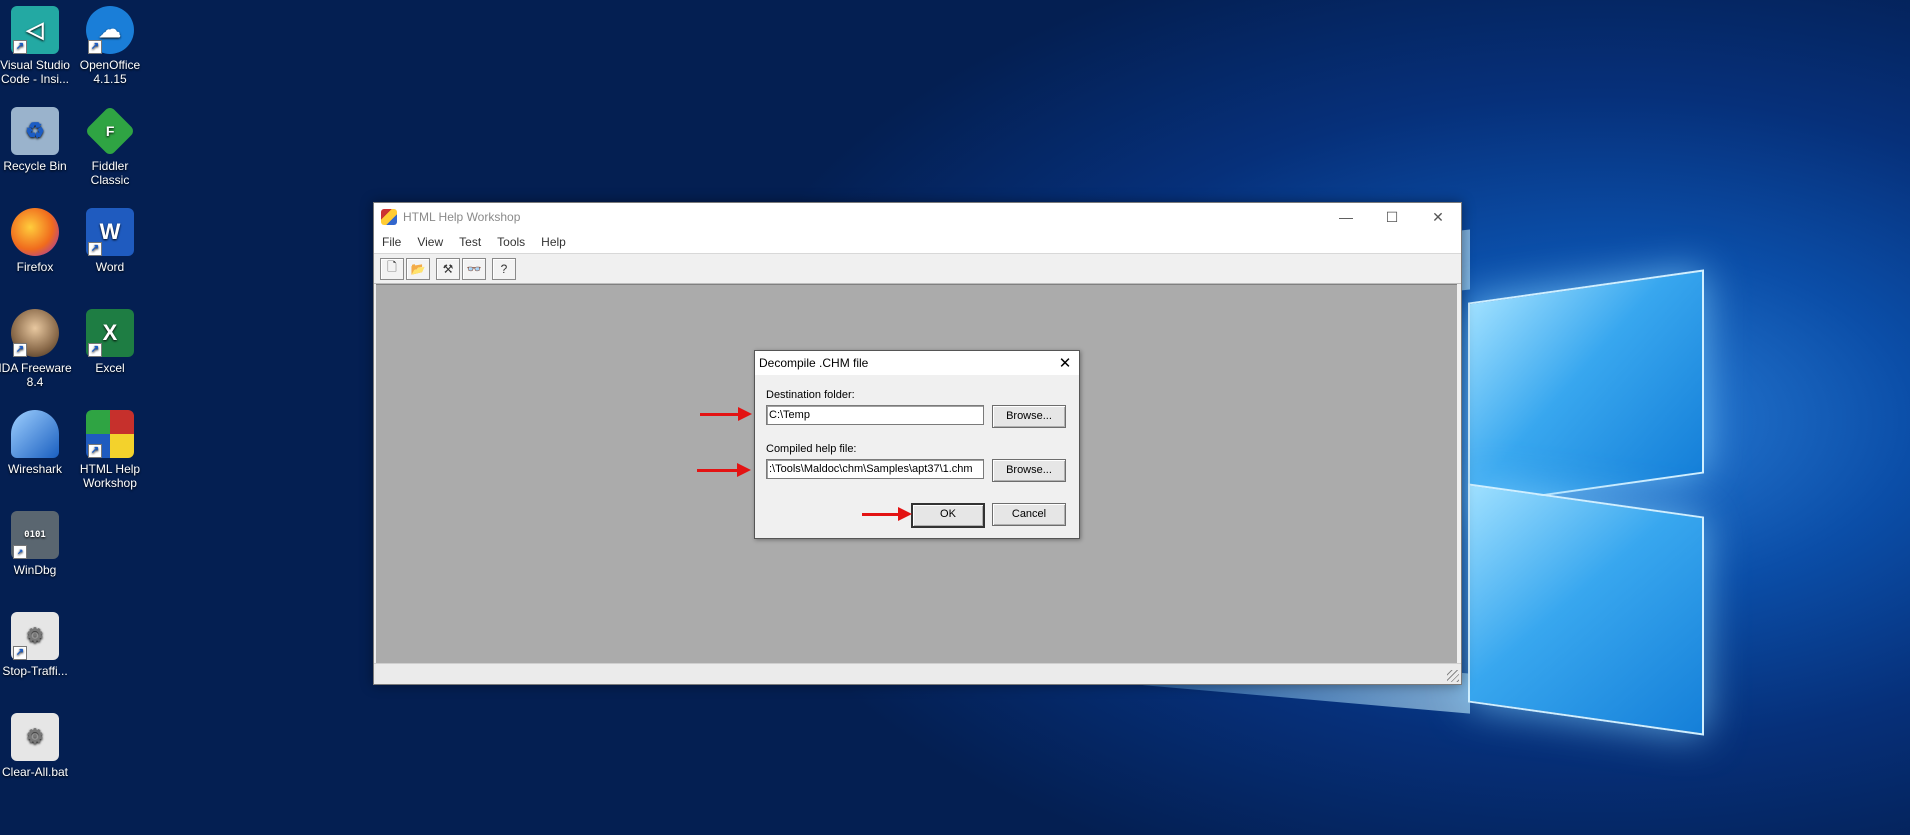 The height and width of the screenshot is (835, 1910). I want to click on desktop-icon-html-help-workshop: ↗ HTML Help Workshop, so click(110, 450).